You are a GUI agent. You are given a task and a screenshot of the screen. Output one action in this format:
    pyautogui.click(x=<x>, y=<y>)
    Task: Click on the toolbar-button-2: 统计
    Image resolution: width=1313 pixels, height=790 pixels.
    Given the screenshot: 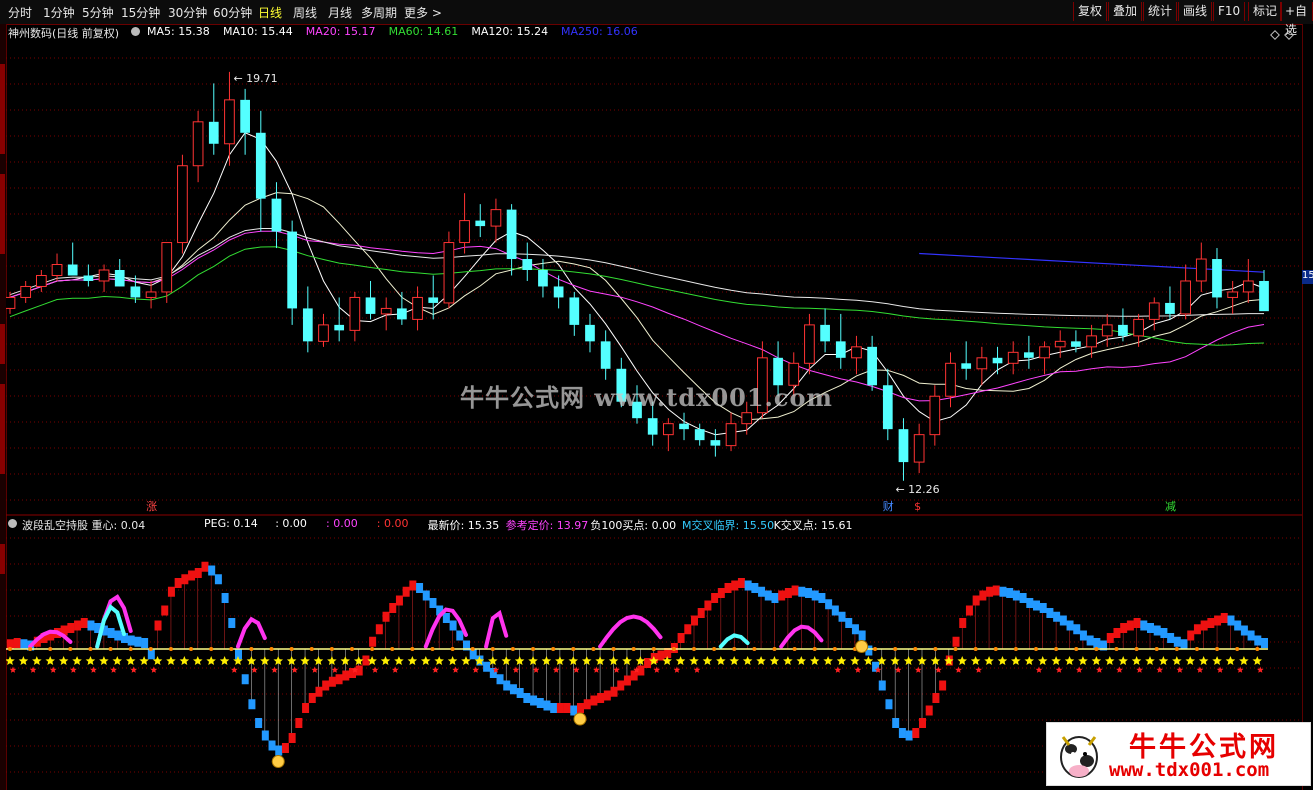 What is the action you would take?
    pyautogui.click(x=1160, y=11)
    